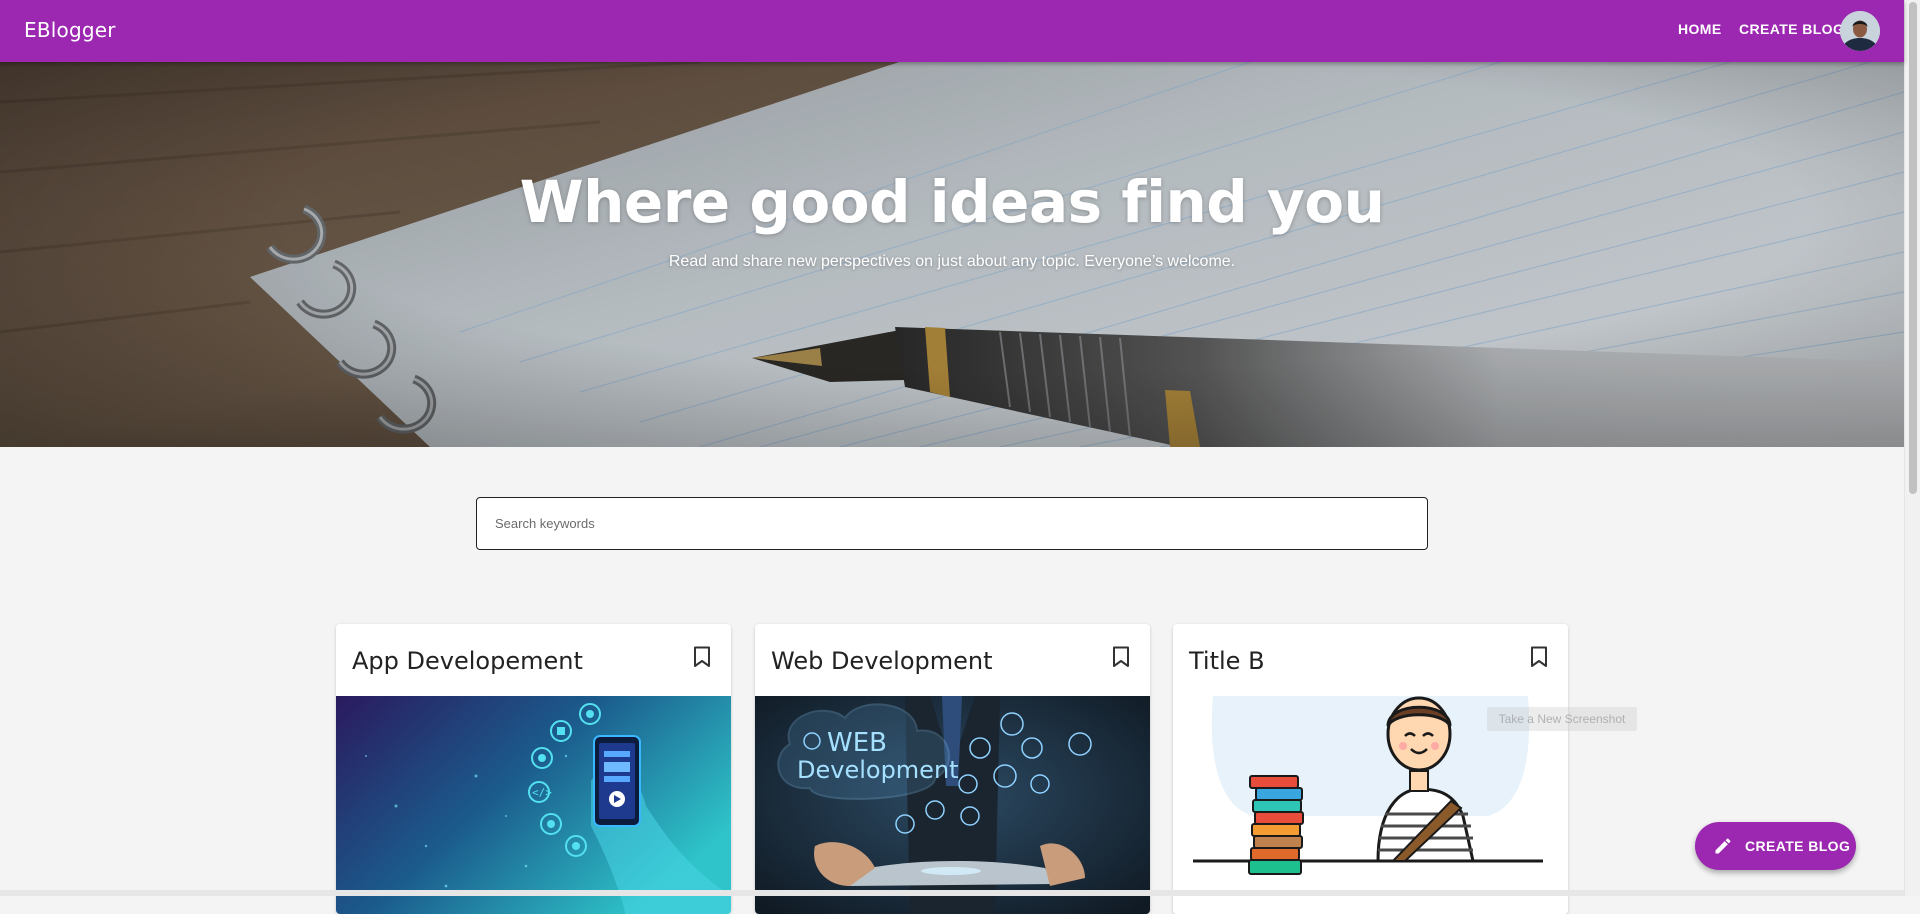  What do you see at coordinates (1700, 29) in the screenshot?
I see `nav-home-link: HOME` at bounding box center [1700, 29].